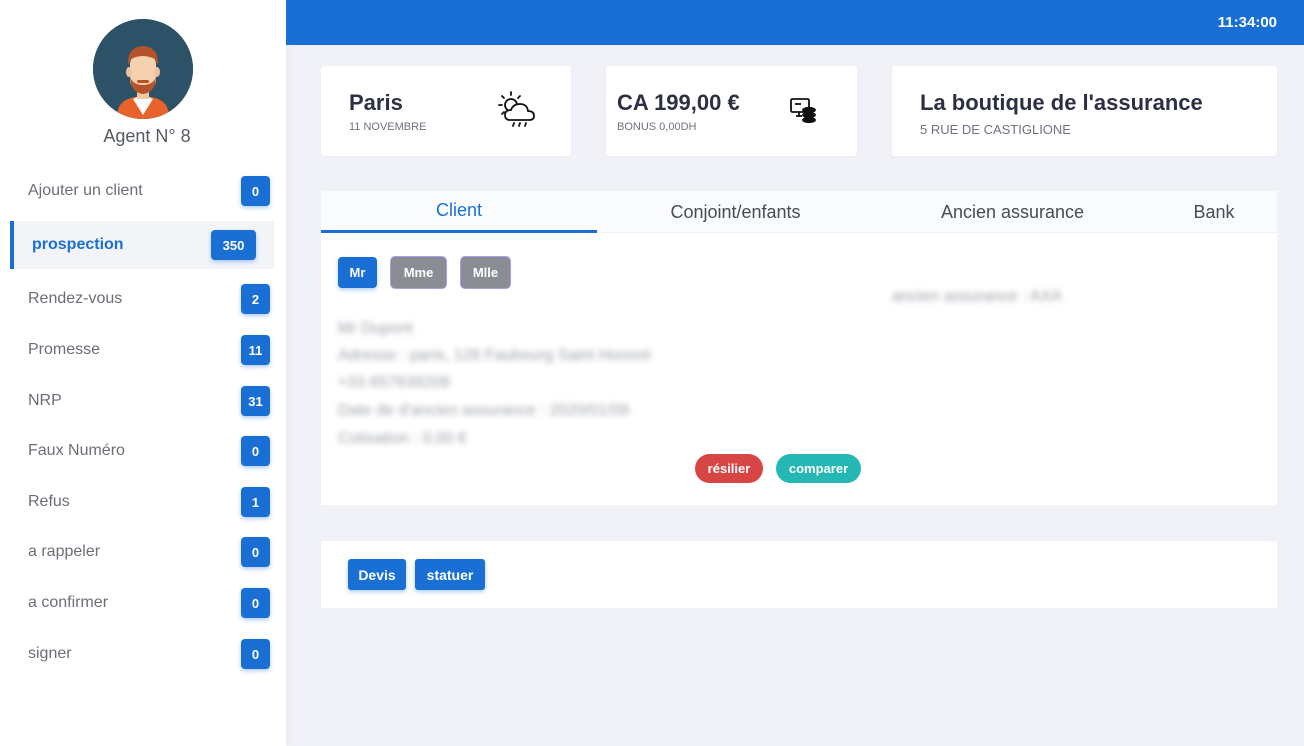 The width and height of the screenshot is (1304, 746). Describe the element at coordinates (484, 410) in the screenshot. I see `old-insurance-date: Date de d'ancien assurance : 2020/01/09` at that location.